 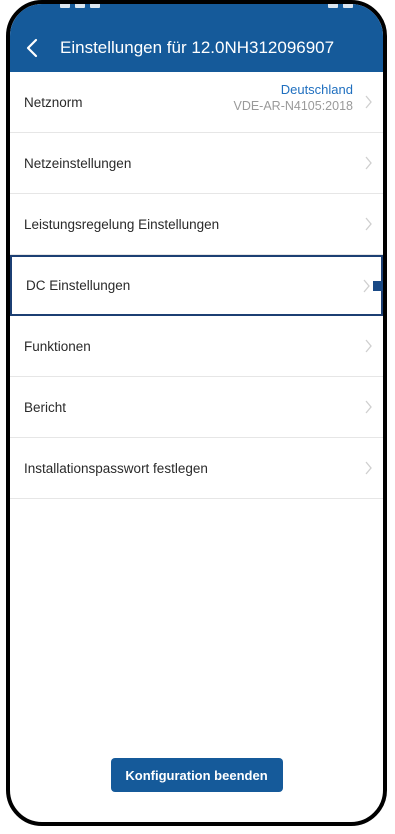 I want to click on netznorm-country-value: Deutschland, so click(x=316, y=89).